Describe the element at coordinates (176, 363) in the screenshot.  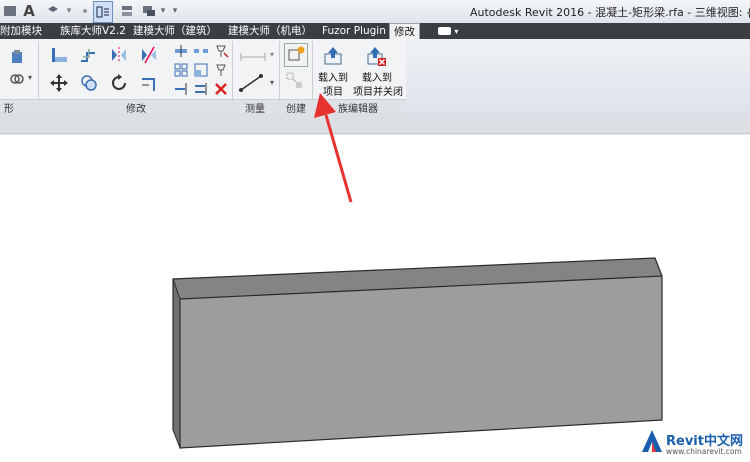
I see `beam-left-face` at that location.